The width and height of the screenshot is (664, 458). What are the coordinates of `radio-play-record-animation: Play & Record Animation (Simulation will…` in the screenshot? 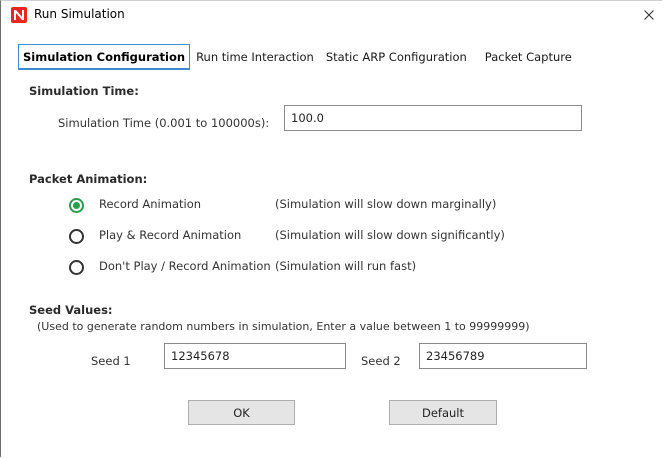 It's located at (309, 236).